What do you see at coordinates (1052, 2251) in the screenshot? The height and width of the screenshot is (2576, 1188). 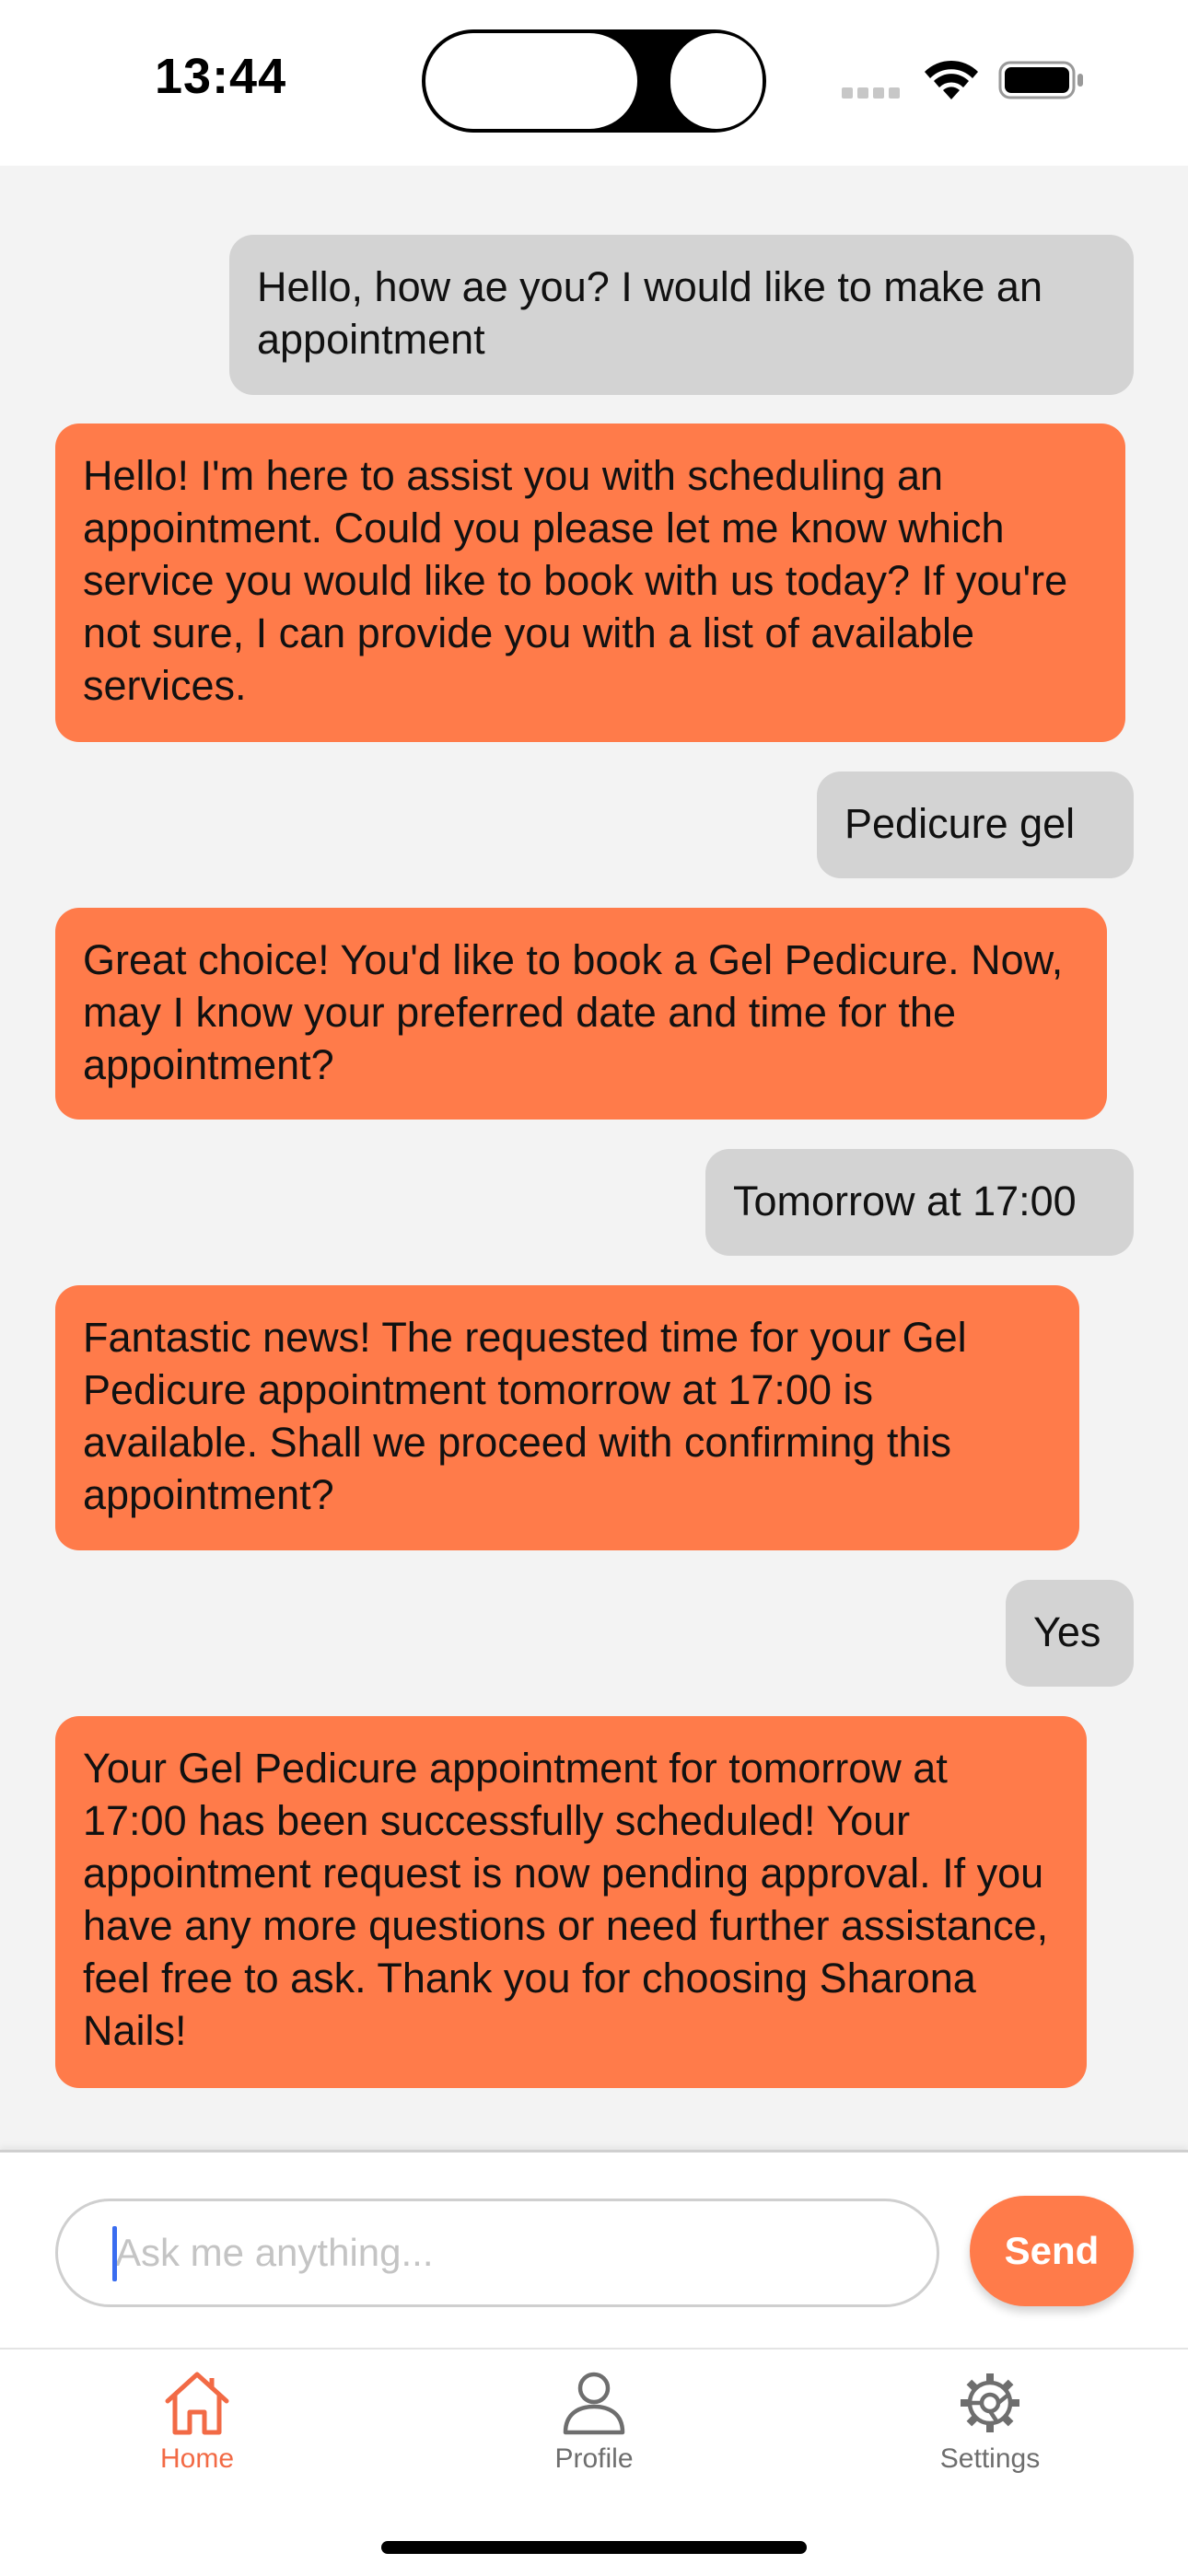 I see `send-button: Send` at bounding box center [1052, 2251].